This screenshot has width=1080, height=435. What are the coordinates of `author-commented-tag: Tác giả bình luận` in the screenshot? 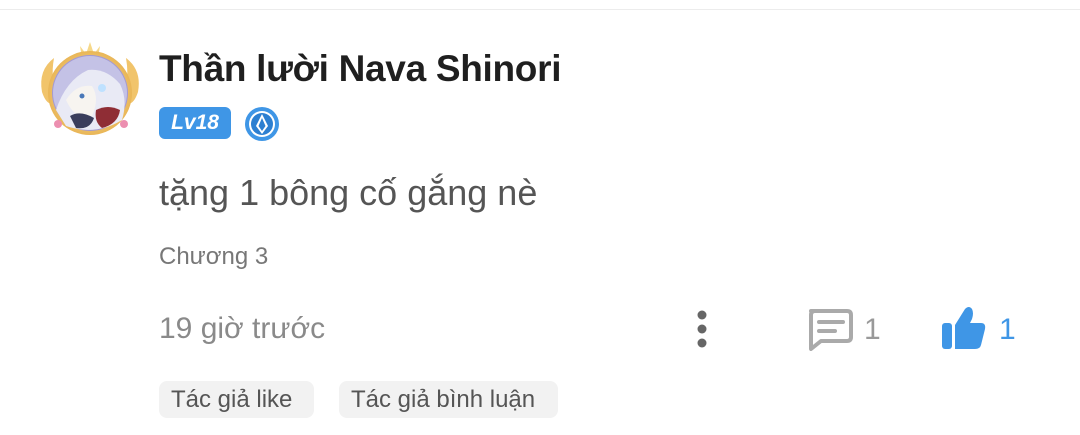 It's located at (448, 399).